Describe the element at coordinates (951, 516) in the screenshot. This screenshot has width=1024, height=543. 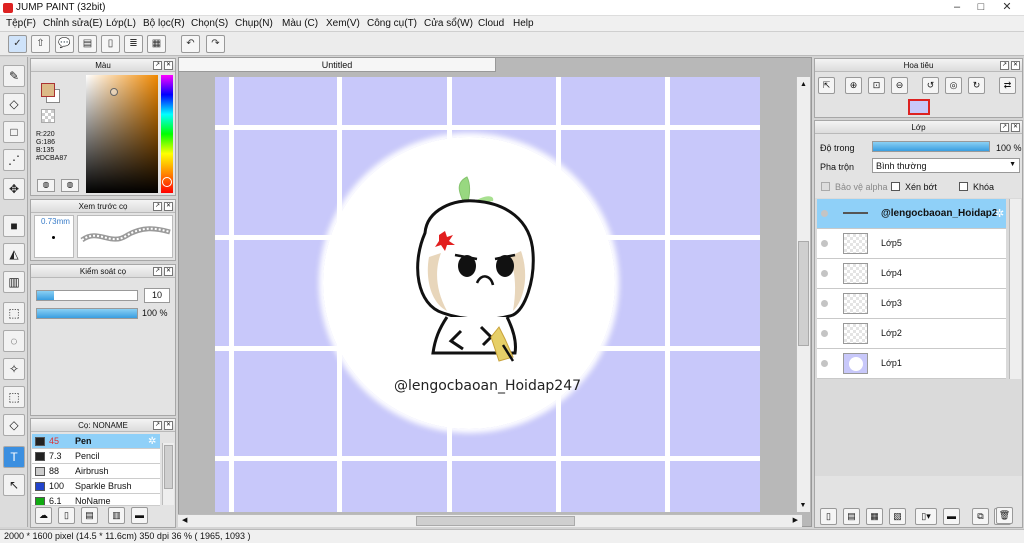
I see `new-folder-icon: ▬` at that location.